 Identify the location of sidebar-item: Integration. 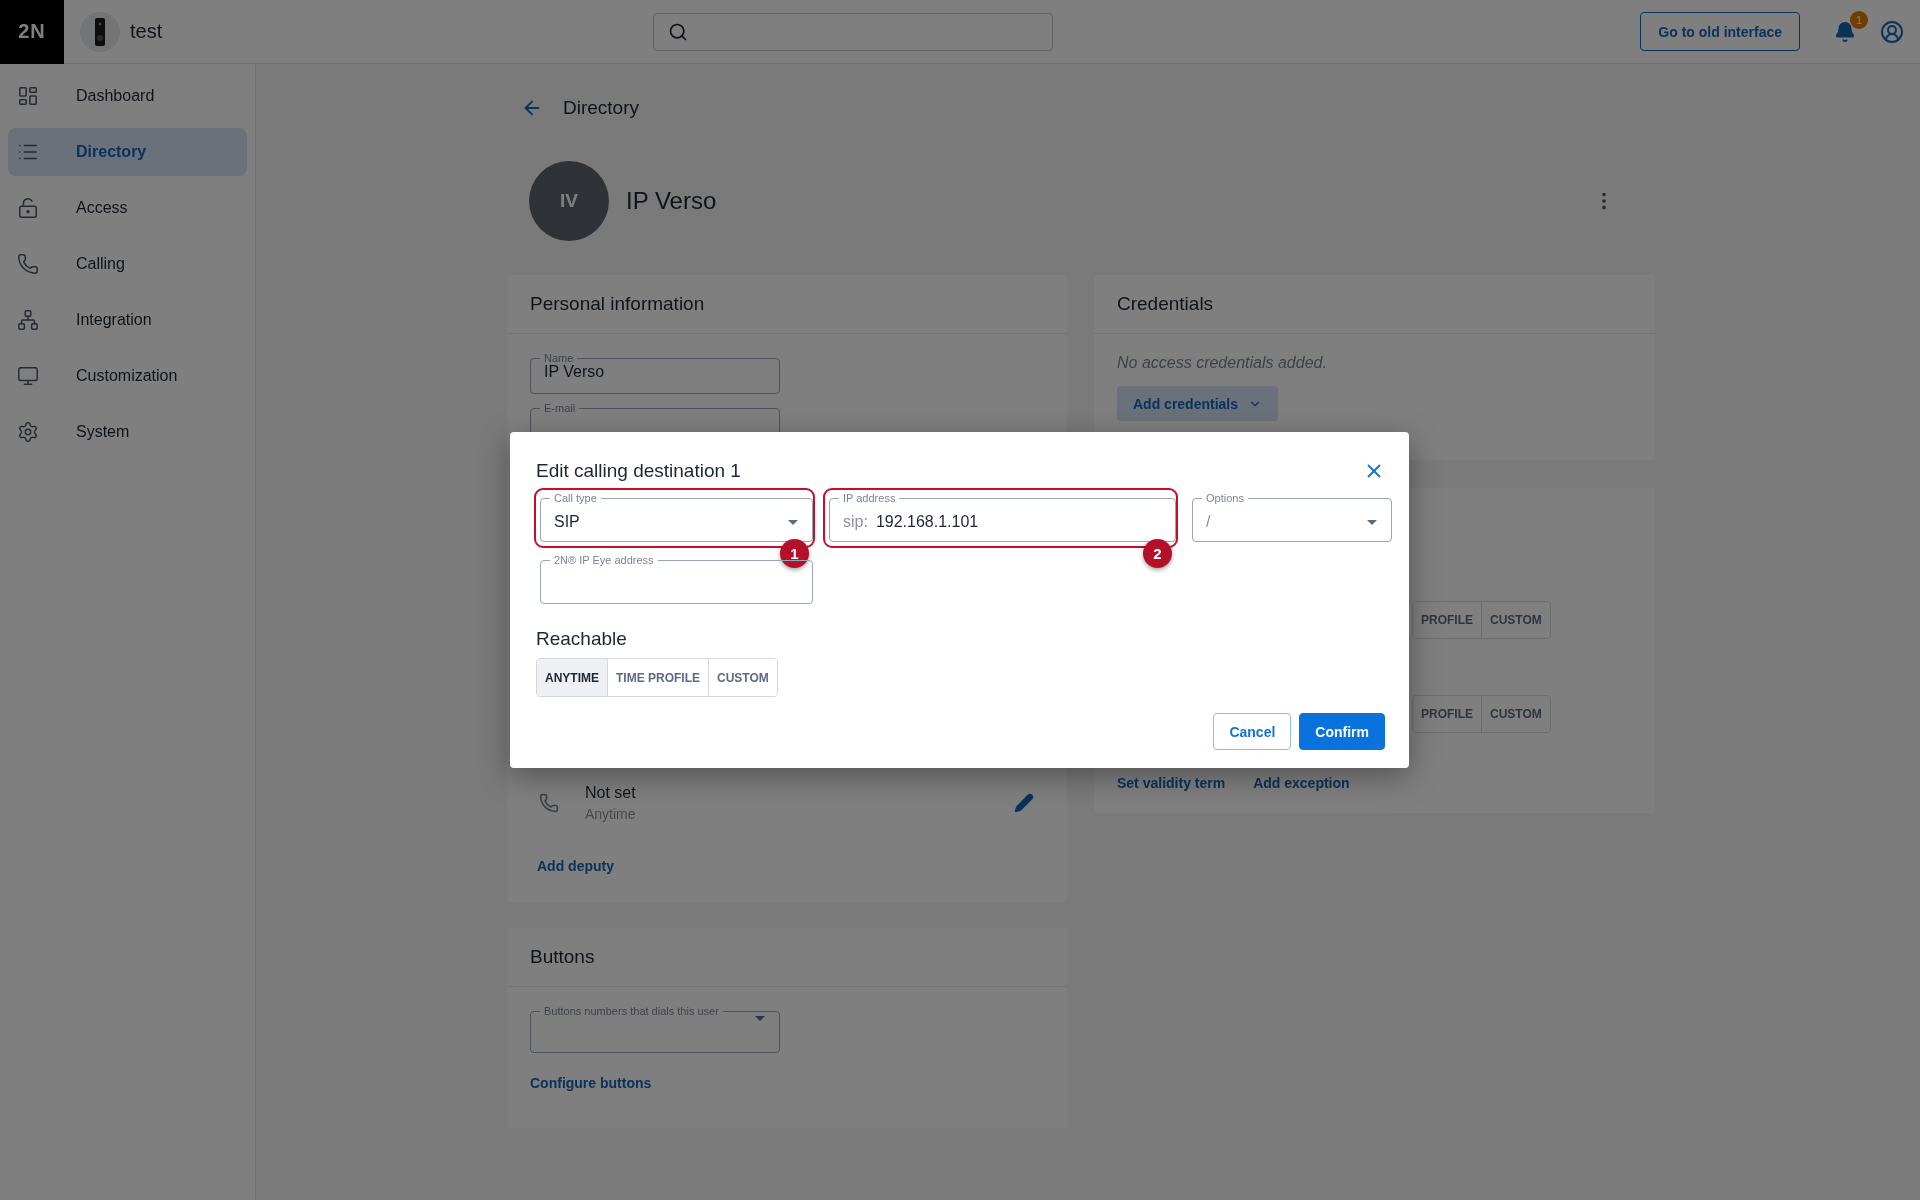
(127, 320).